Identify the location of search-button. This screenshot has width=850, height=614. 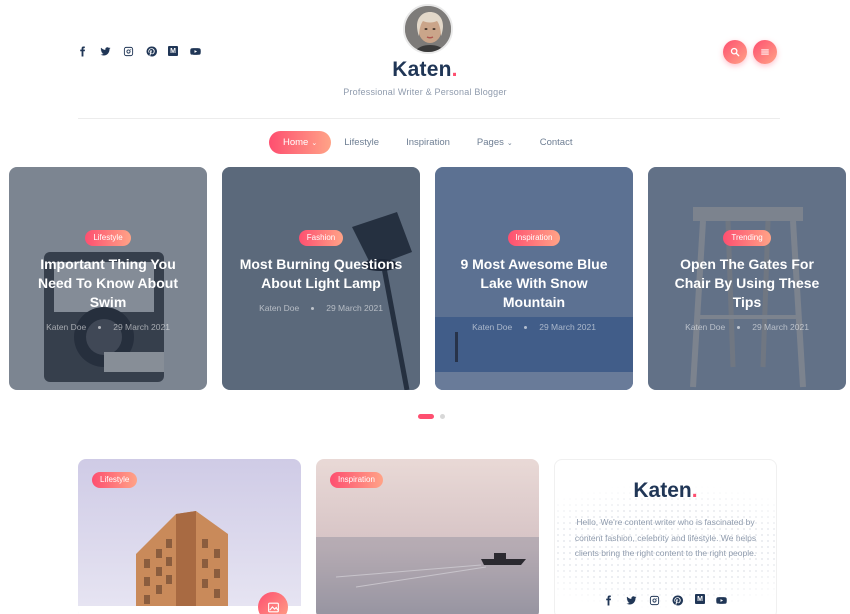
(735, 52).